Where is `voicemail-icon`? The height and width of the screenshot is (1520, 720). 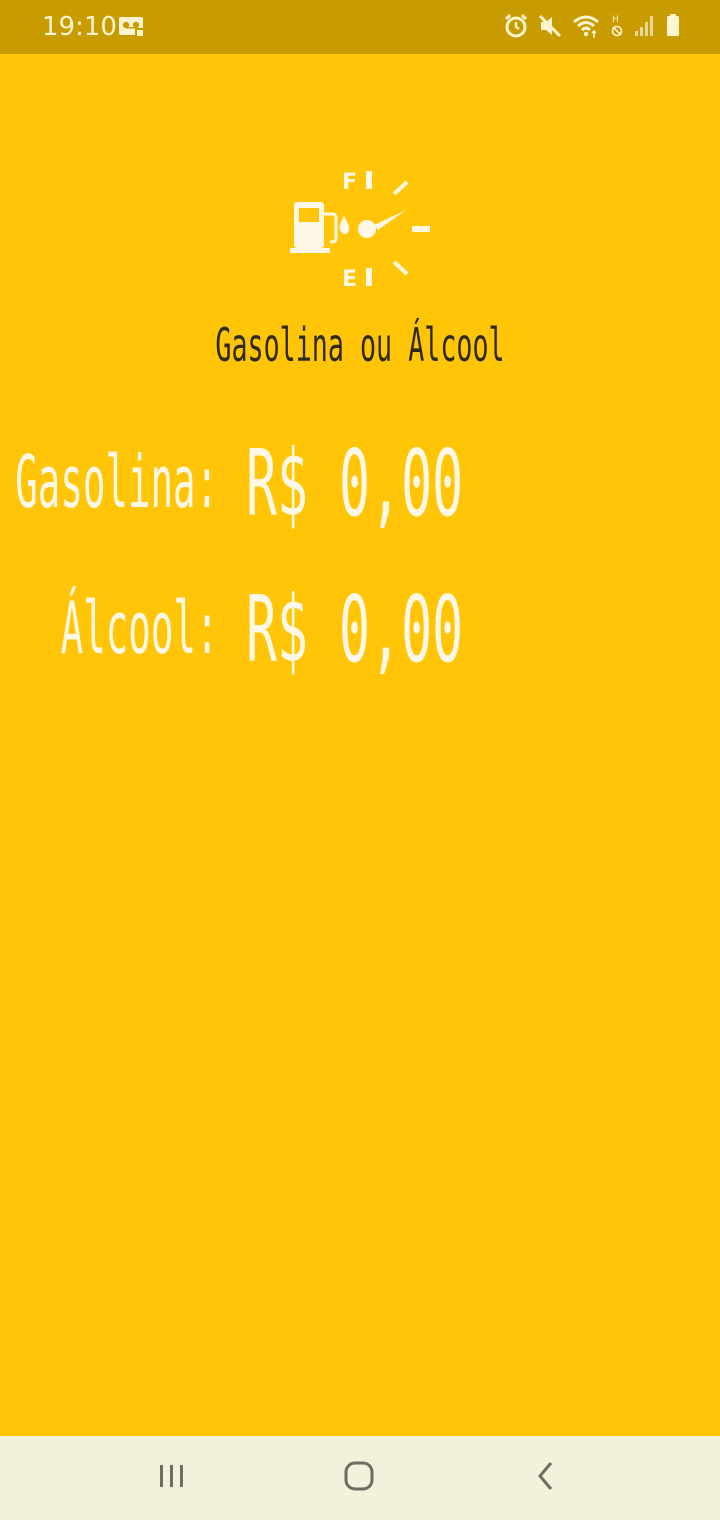
voicemail-icon is located at coordinates (132, 29).